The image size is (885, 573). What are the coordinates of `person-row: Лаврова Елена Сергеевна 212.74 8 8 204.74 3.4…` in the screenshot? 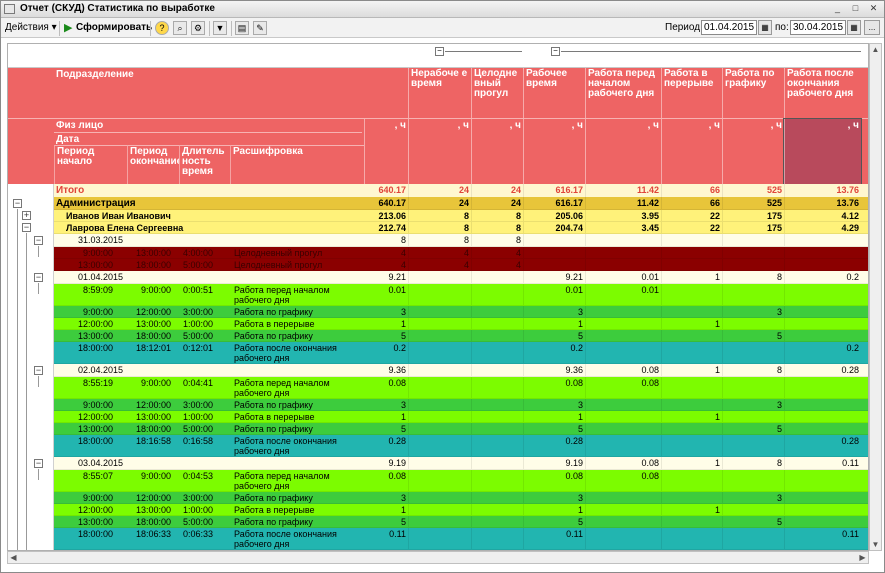 It's located at (438, 228).